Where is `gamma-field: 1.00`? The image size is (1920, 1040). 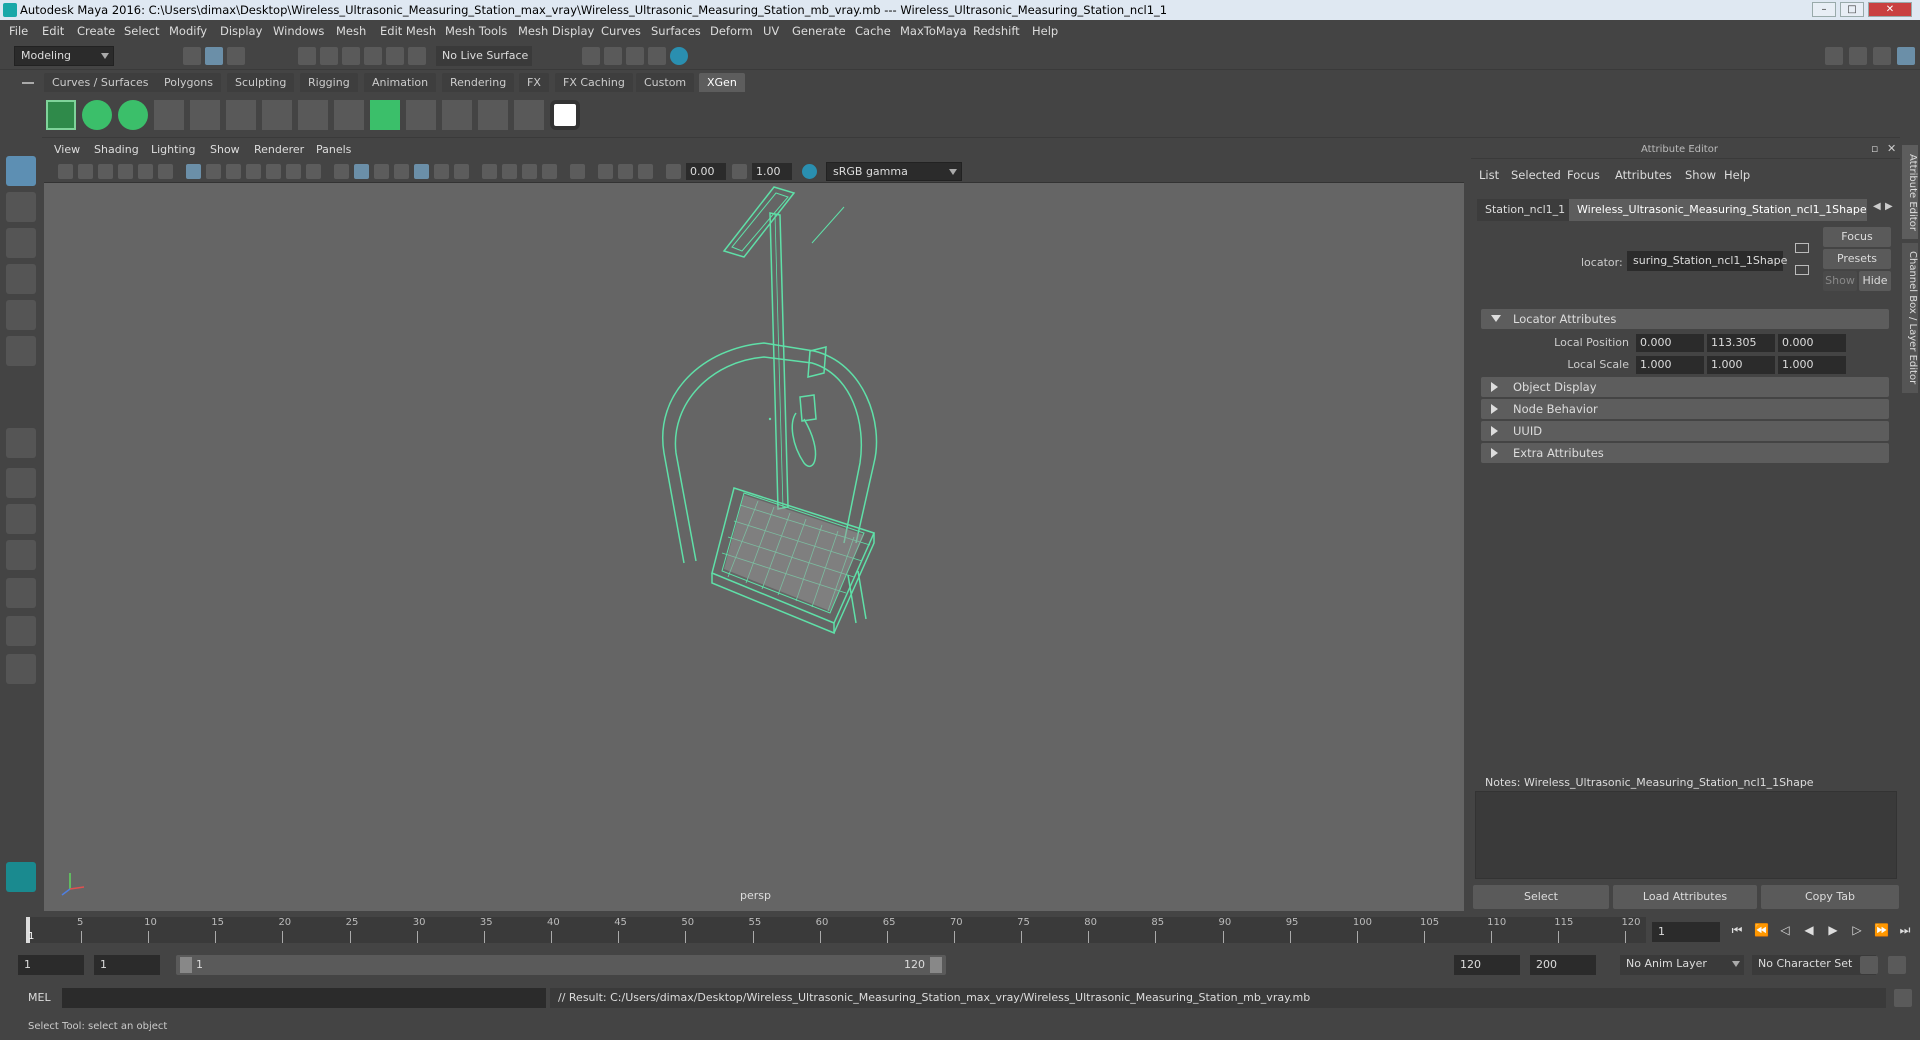
gamma-field: 1.00 is located at coordinates (772, 171).